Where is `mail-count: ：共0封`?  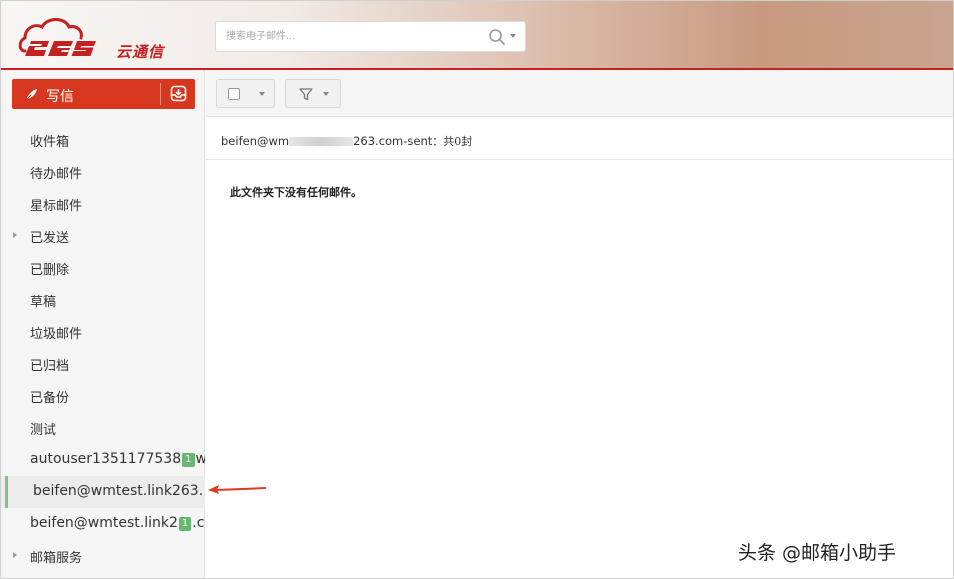 mail-count: ：共0封 is located at coordinates (452, 141).